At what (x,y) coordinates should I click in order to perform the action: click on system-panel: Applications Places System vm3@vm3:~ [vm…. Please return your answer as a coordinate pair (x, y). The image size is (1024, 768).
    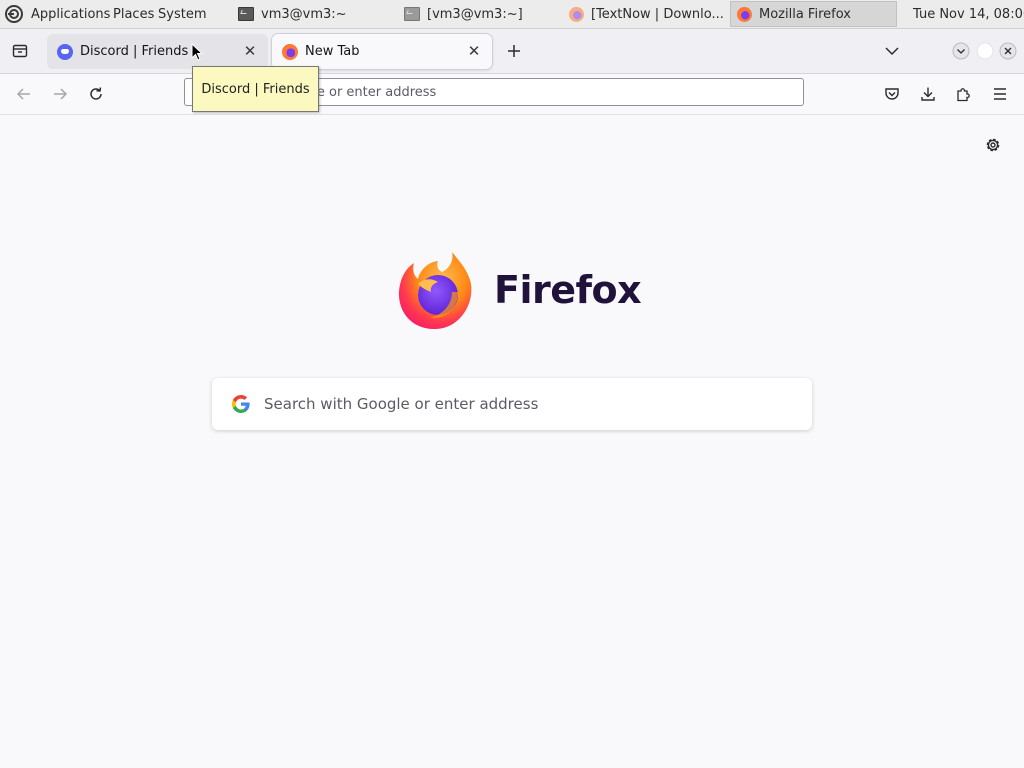
    Looking at the image, I should click on (512, 14).